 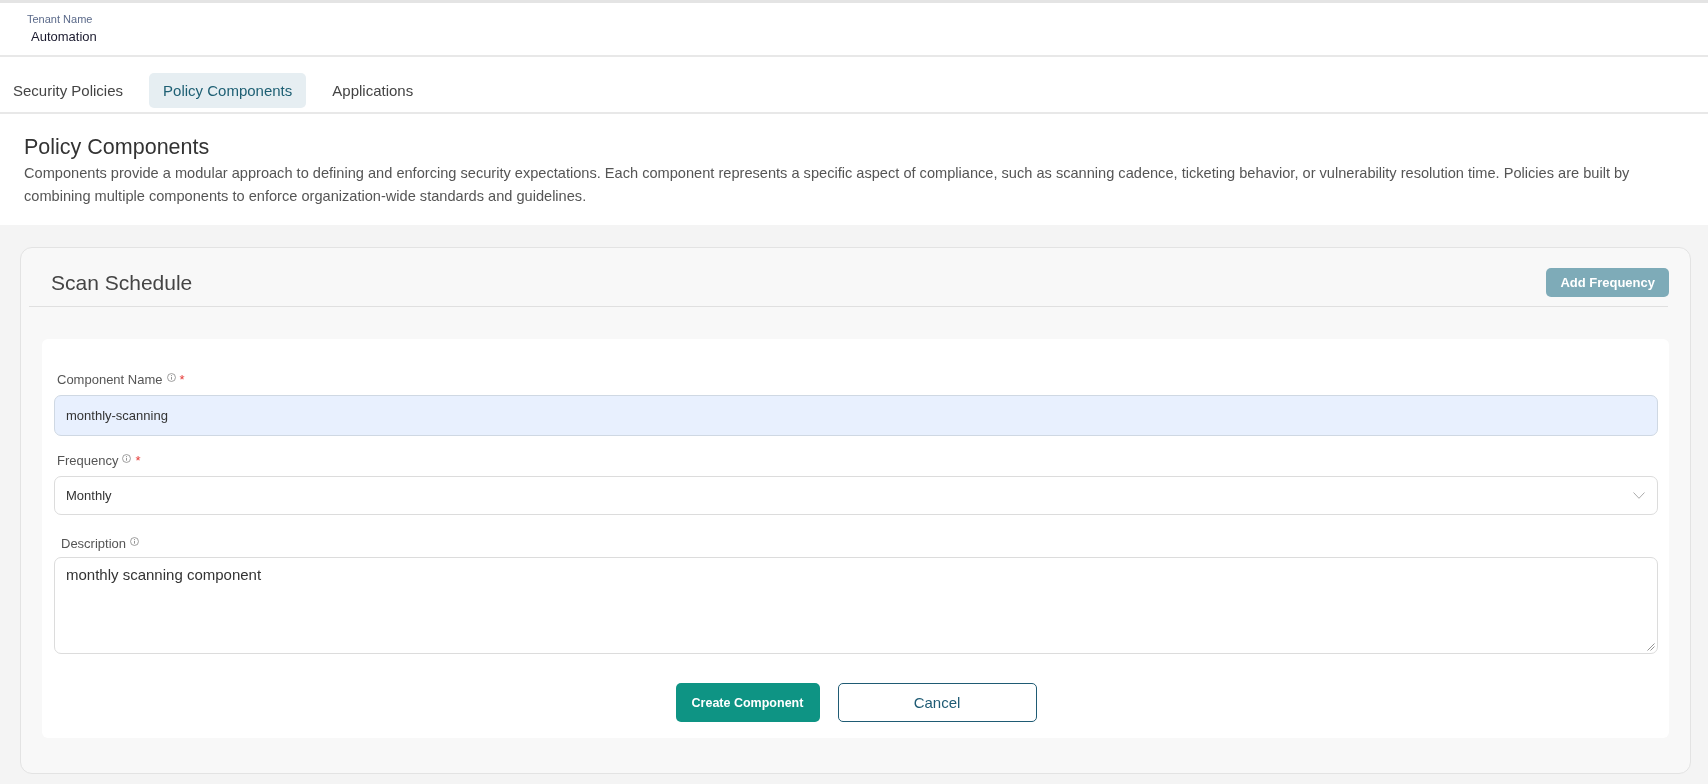 What do you see at coordinates (747, 702) in the screenshot?
I see `create-button: Create Component` at bounding box center [747, 702].